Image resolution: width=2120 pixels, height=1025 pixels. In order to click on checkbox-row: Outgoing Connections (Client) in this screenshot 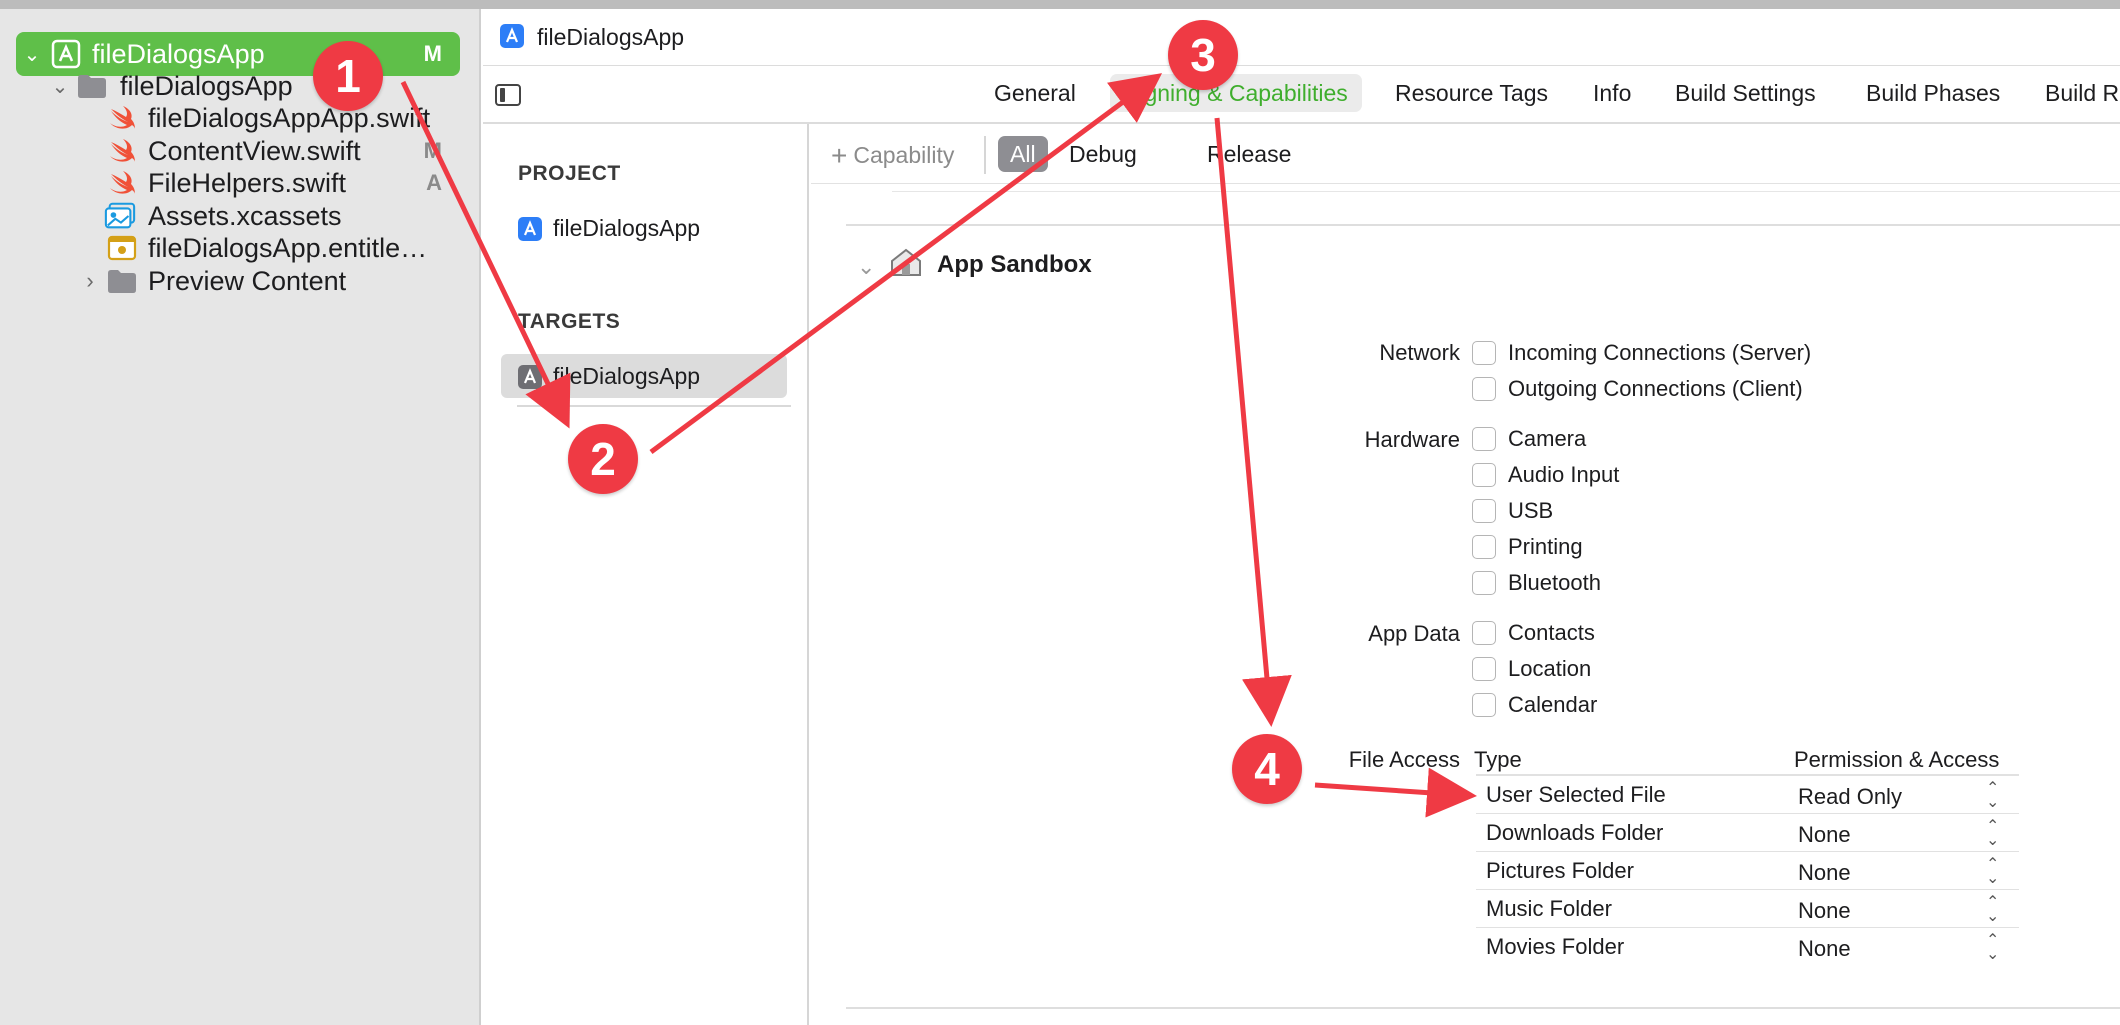, I will do `click(1637, 389)`.